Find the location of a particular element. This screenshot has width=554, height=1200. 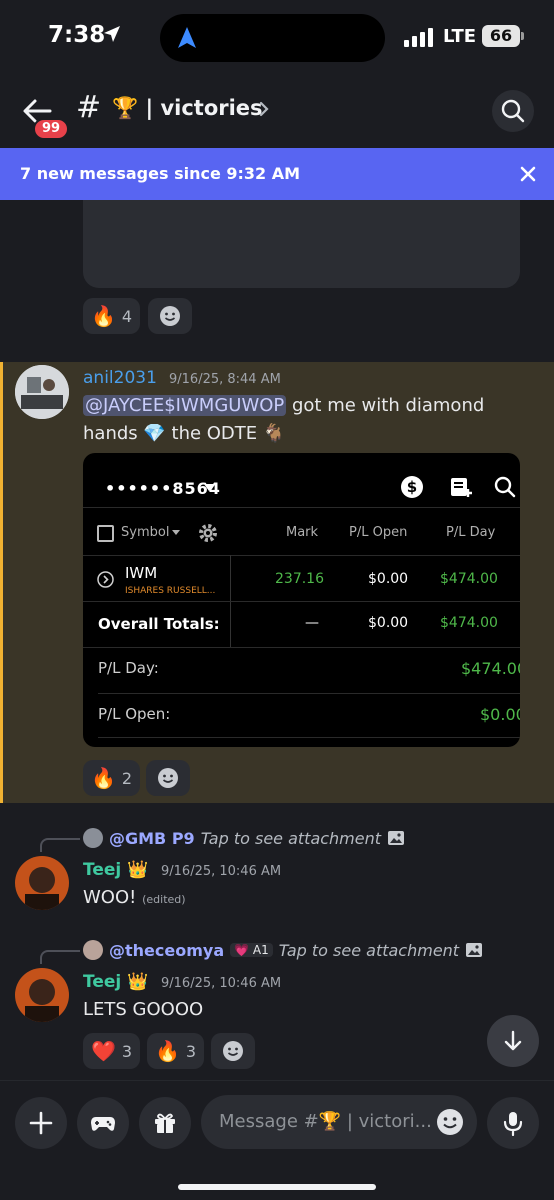

message-text: WOO! (edited) is located at coordinates (134, 897).